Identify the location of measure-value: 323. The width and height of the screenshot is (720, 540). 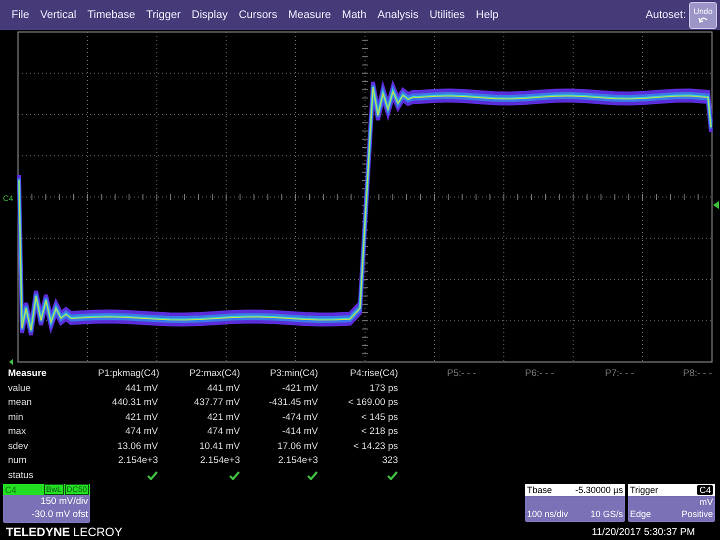
(389, 461).